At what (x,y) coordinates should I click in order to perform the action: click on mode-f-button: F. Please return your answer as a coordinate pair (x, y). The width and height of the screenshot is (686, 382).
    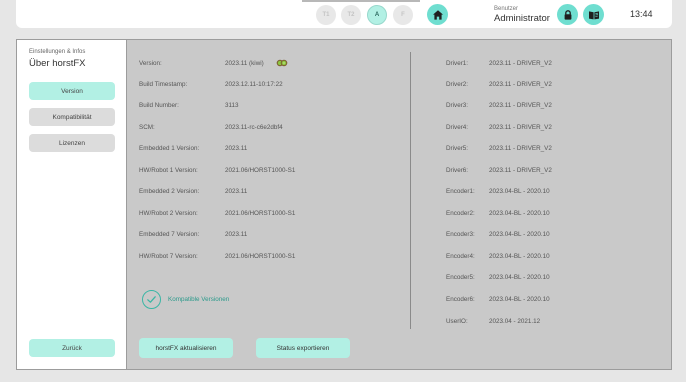
    Looking at the image, I should click on (403, 15).